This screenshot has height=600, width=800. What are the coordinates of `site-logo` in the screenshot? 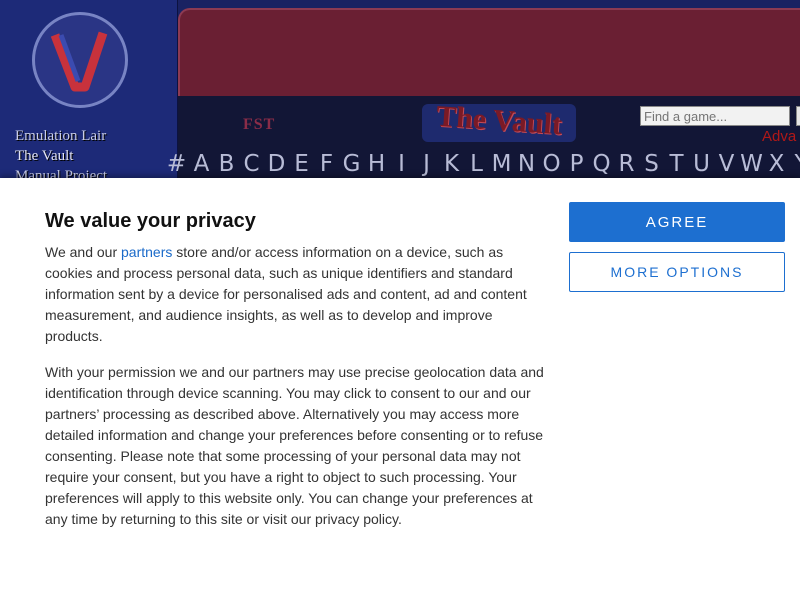 It's located at (80, 60).